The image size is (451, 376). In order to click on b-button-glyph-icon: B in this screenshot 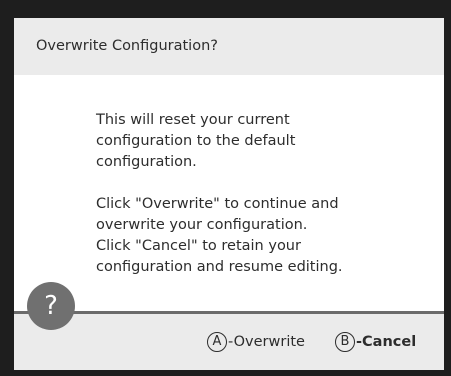, I will do `click(345, 342)`.